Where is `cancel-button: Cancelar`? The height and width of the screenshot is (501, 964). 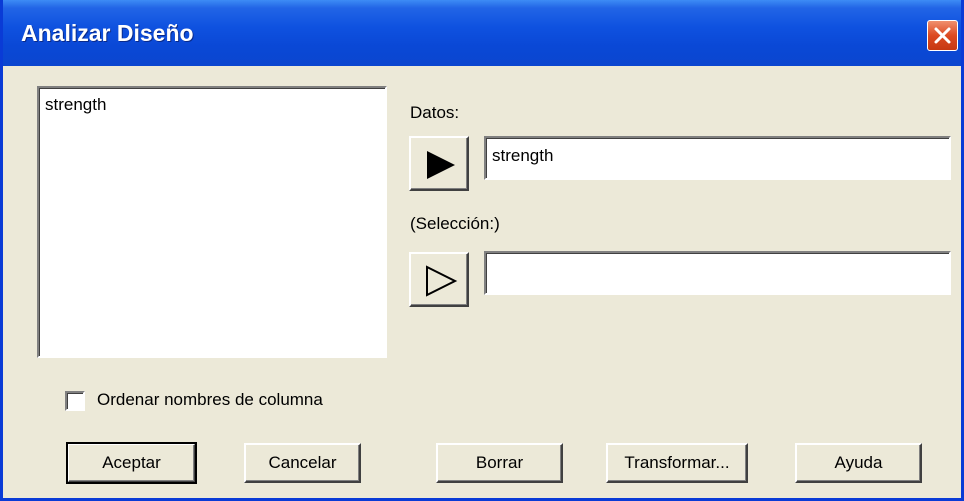
cancel-button: Cancelar is located at coordinates (302, 463).